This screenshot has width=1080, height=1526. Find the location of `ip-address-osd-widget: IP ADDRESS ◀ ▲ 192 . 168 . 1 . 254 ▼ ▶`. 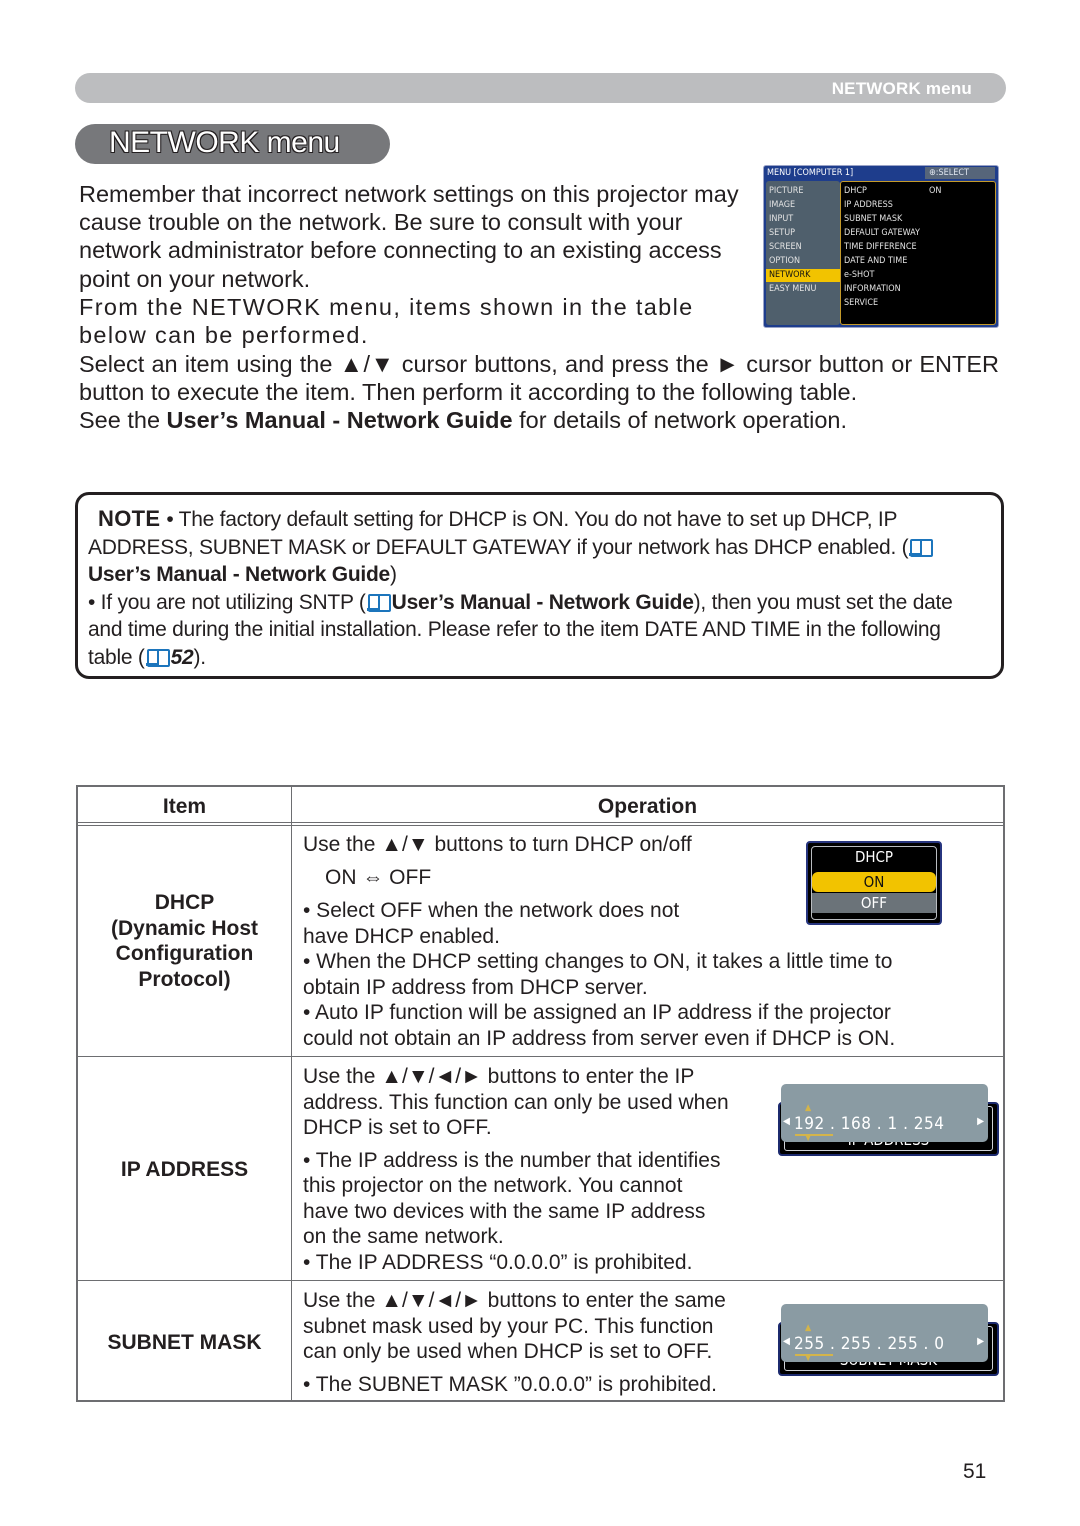

ip-address-osd-widget: IP ADDRESS ◀ ▲ 192 . 168 . 1 . 254 ▼ ▶ is located at coordinates (888, 1117).